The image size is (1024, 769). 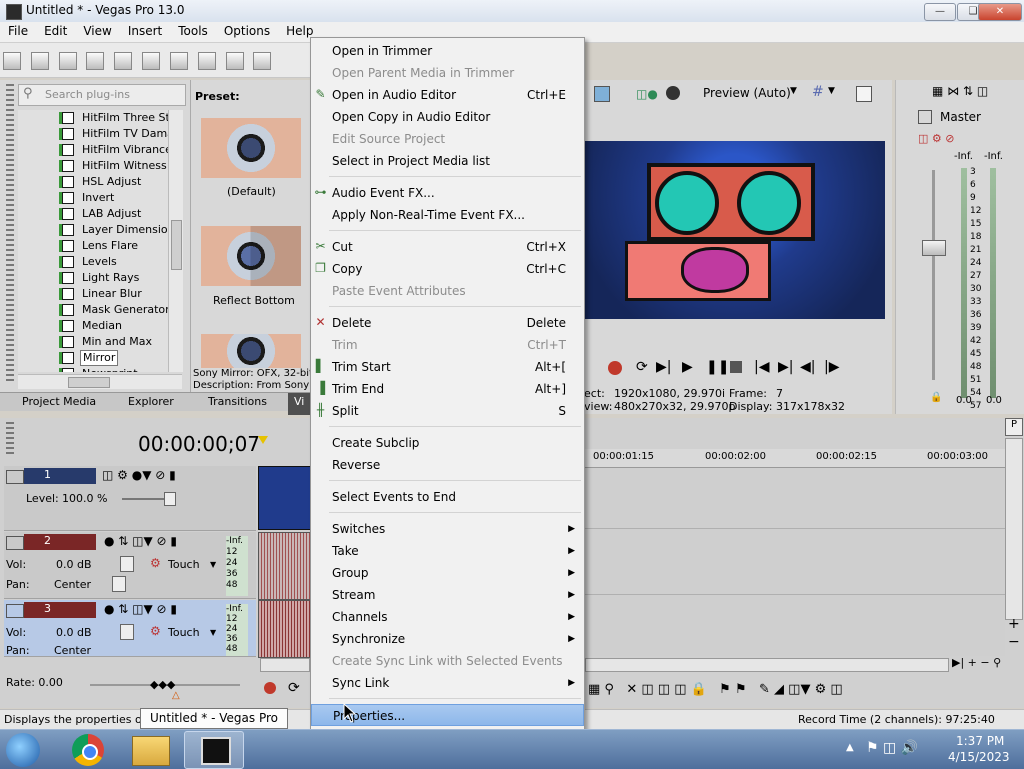 I want to click on play-from-start-icon: ▶|, so click(x=663, y=367).